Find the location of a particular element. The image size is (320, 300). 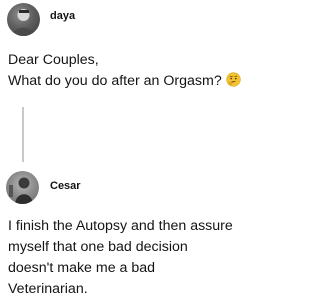

tweet-text-segment: What do you do after an Orgasm? is located at coordinates (115, 81).